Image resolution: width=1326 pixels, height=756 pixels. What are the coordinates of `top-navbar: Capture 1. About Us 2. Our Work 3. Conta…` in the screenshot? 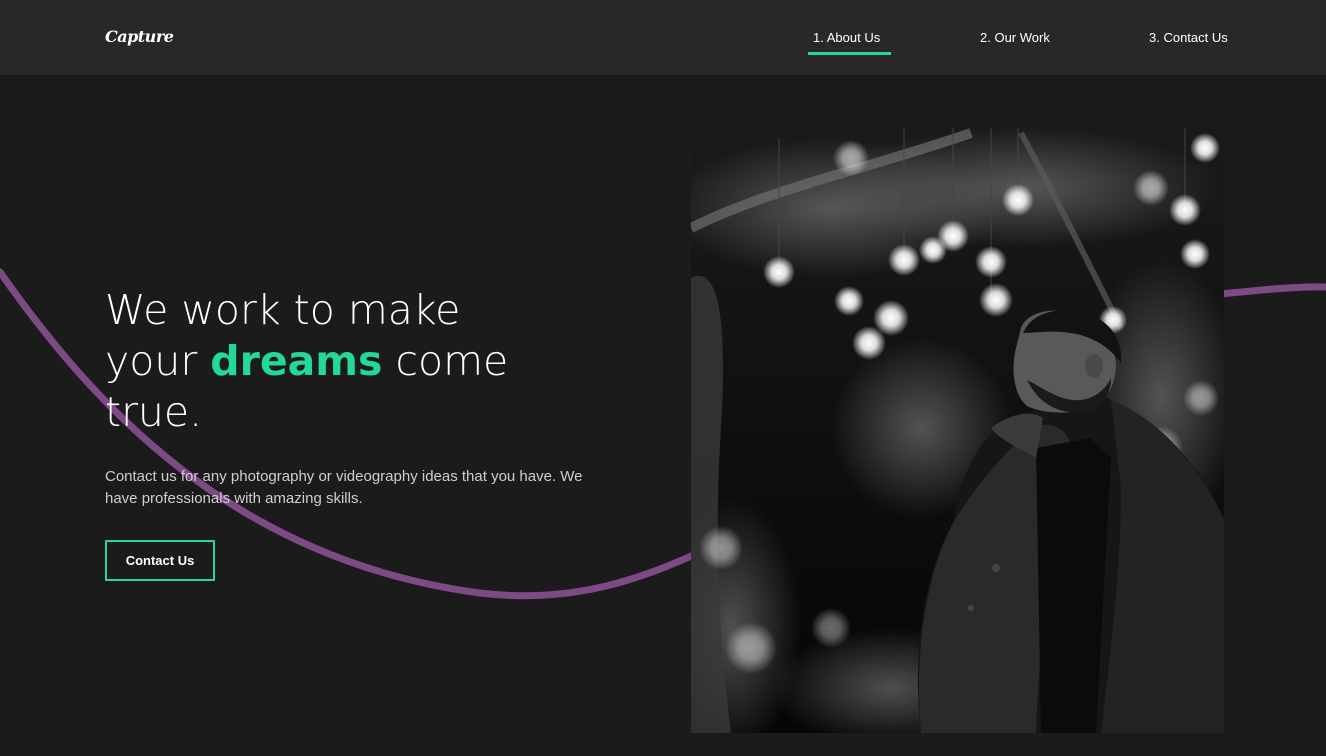 It's located at (663, 37).